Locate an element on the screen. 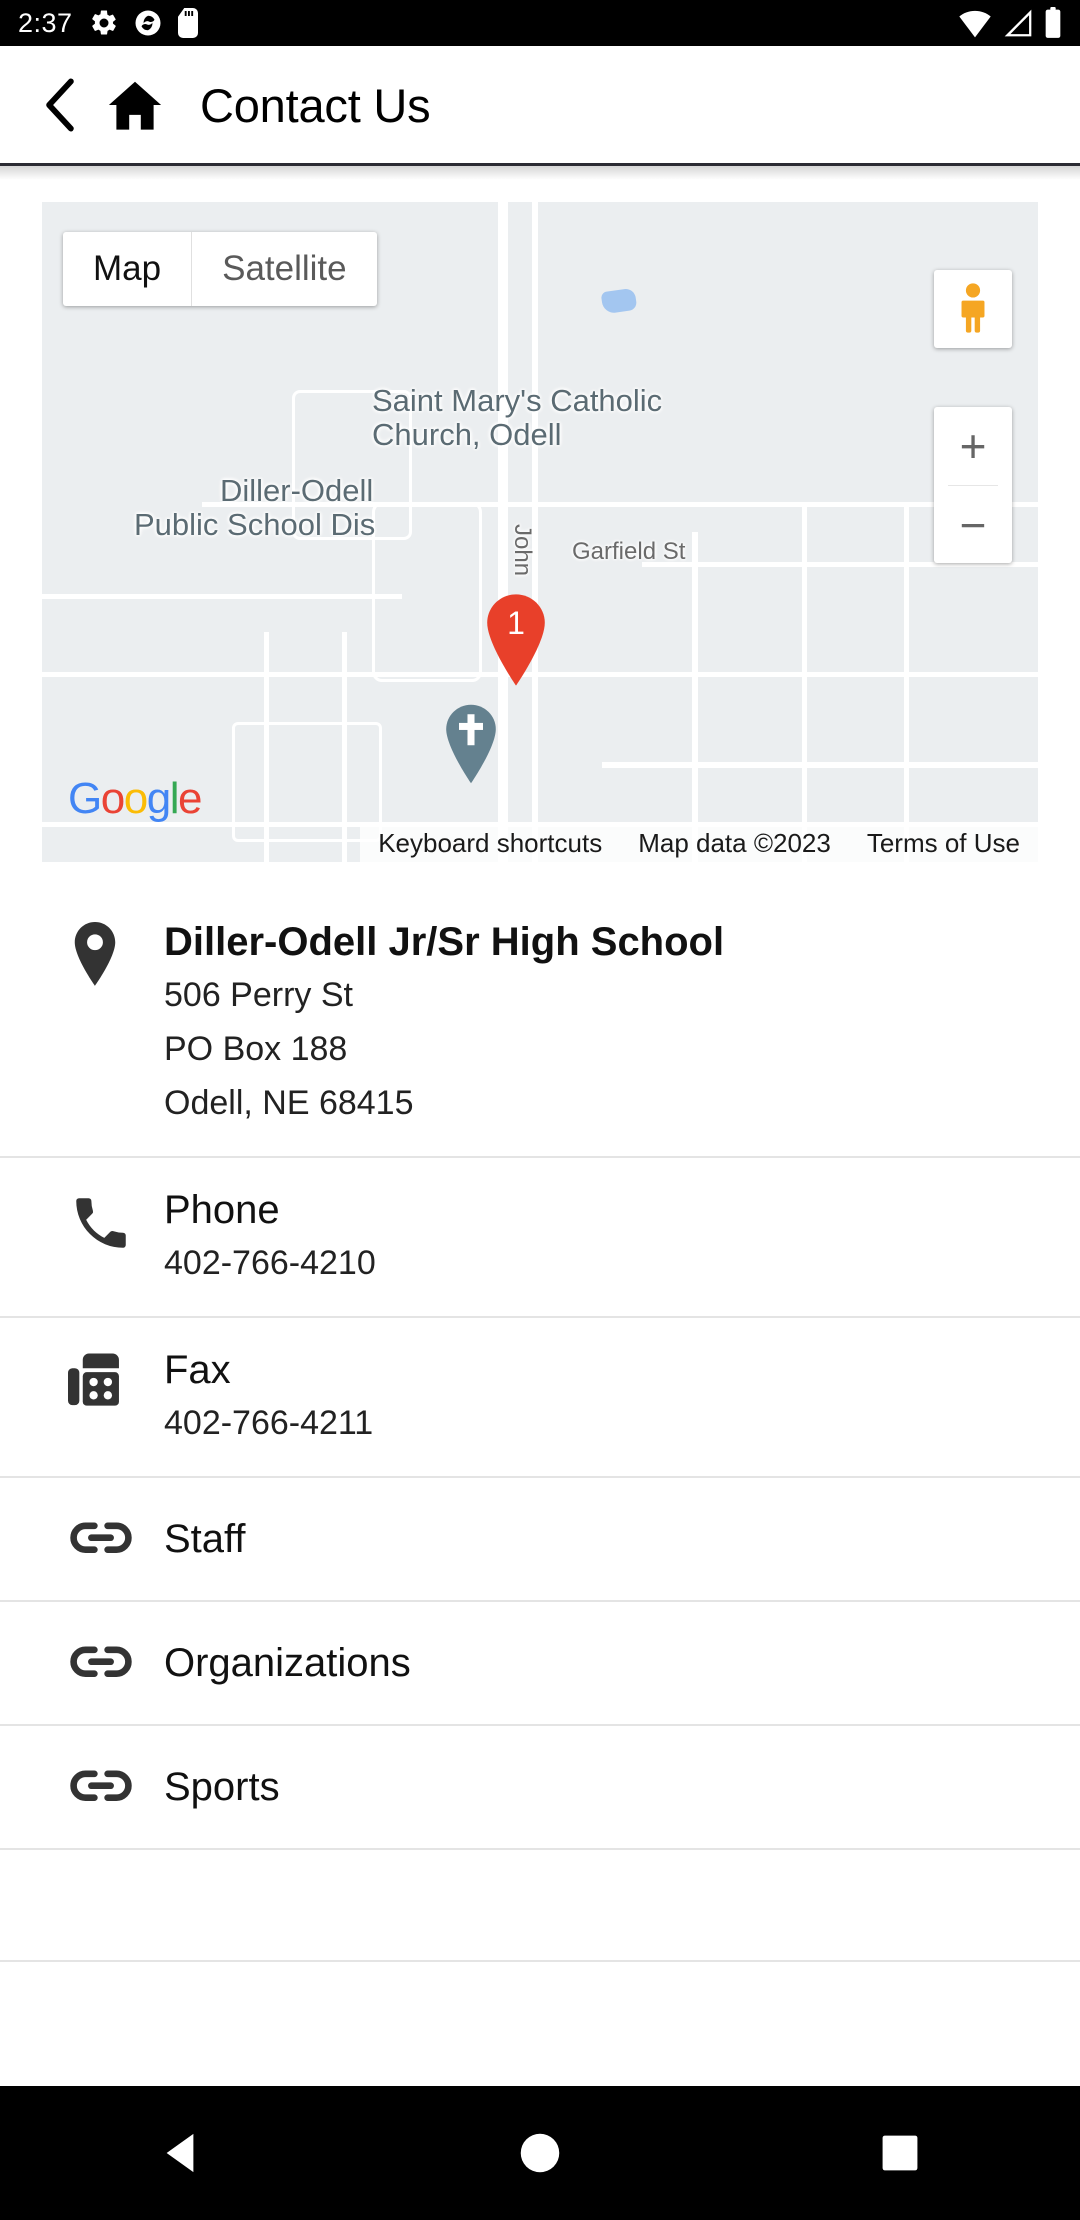 The image size is (1080, 2220). status-bar-notification-icons is located at coordinates (144, 23).